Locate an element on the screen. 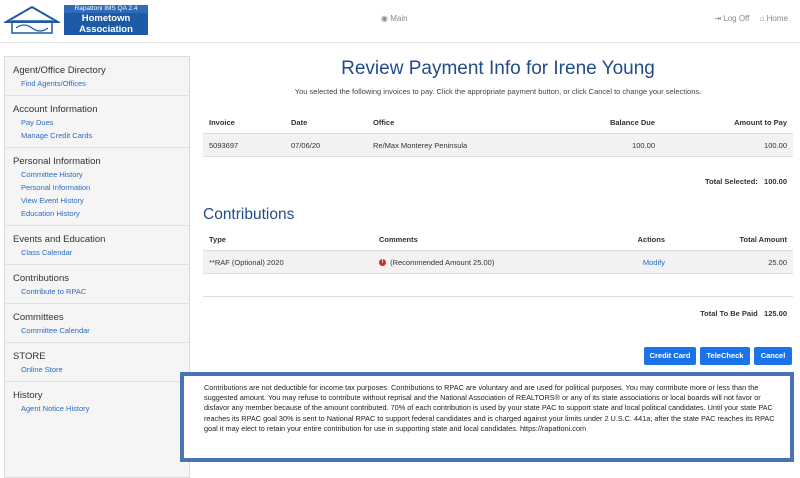  sidebar-item-class-calendar: Class Calendar is located at coordinates (101, 252).